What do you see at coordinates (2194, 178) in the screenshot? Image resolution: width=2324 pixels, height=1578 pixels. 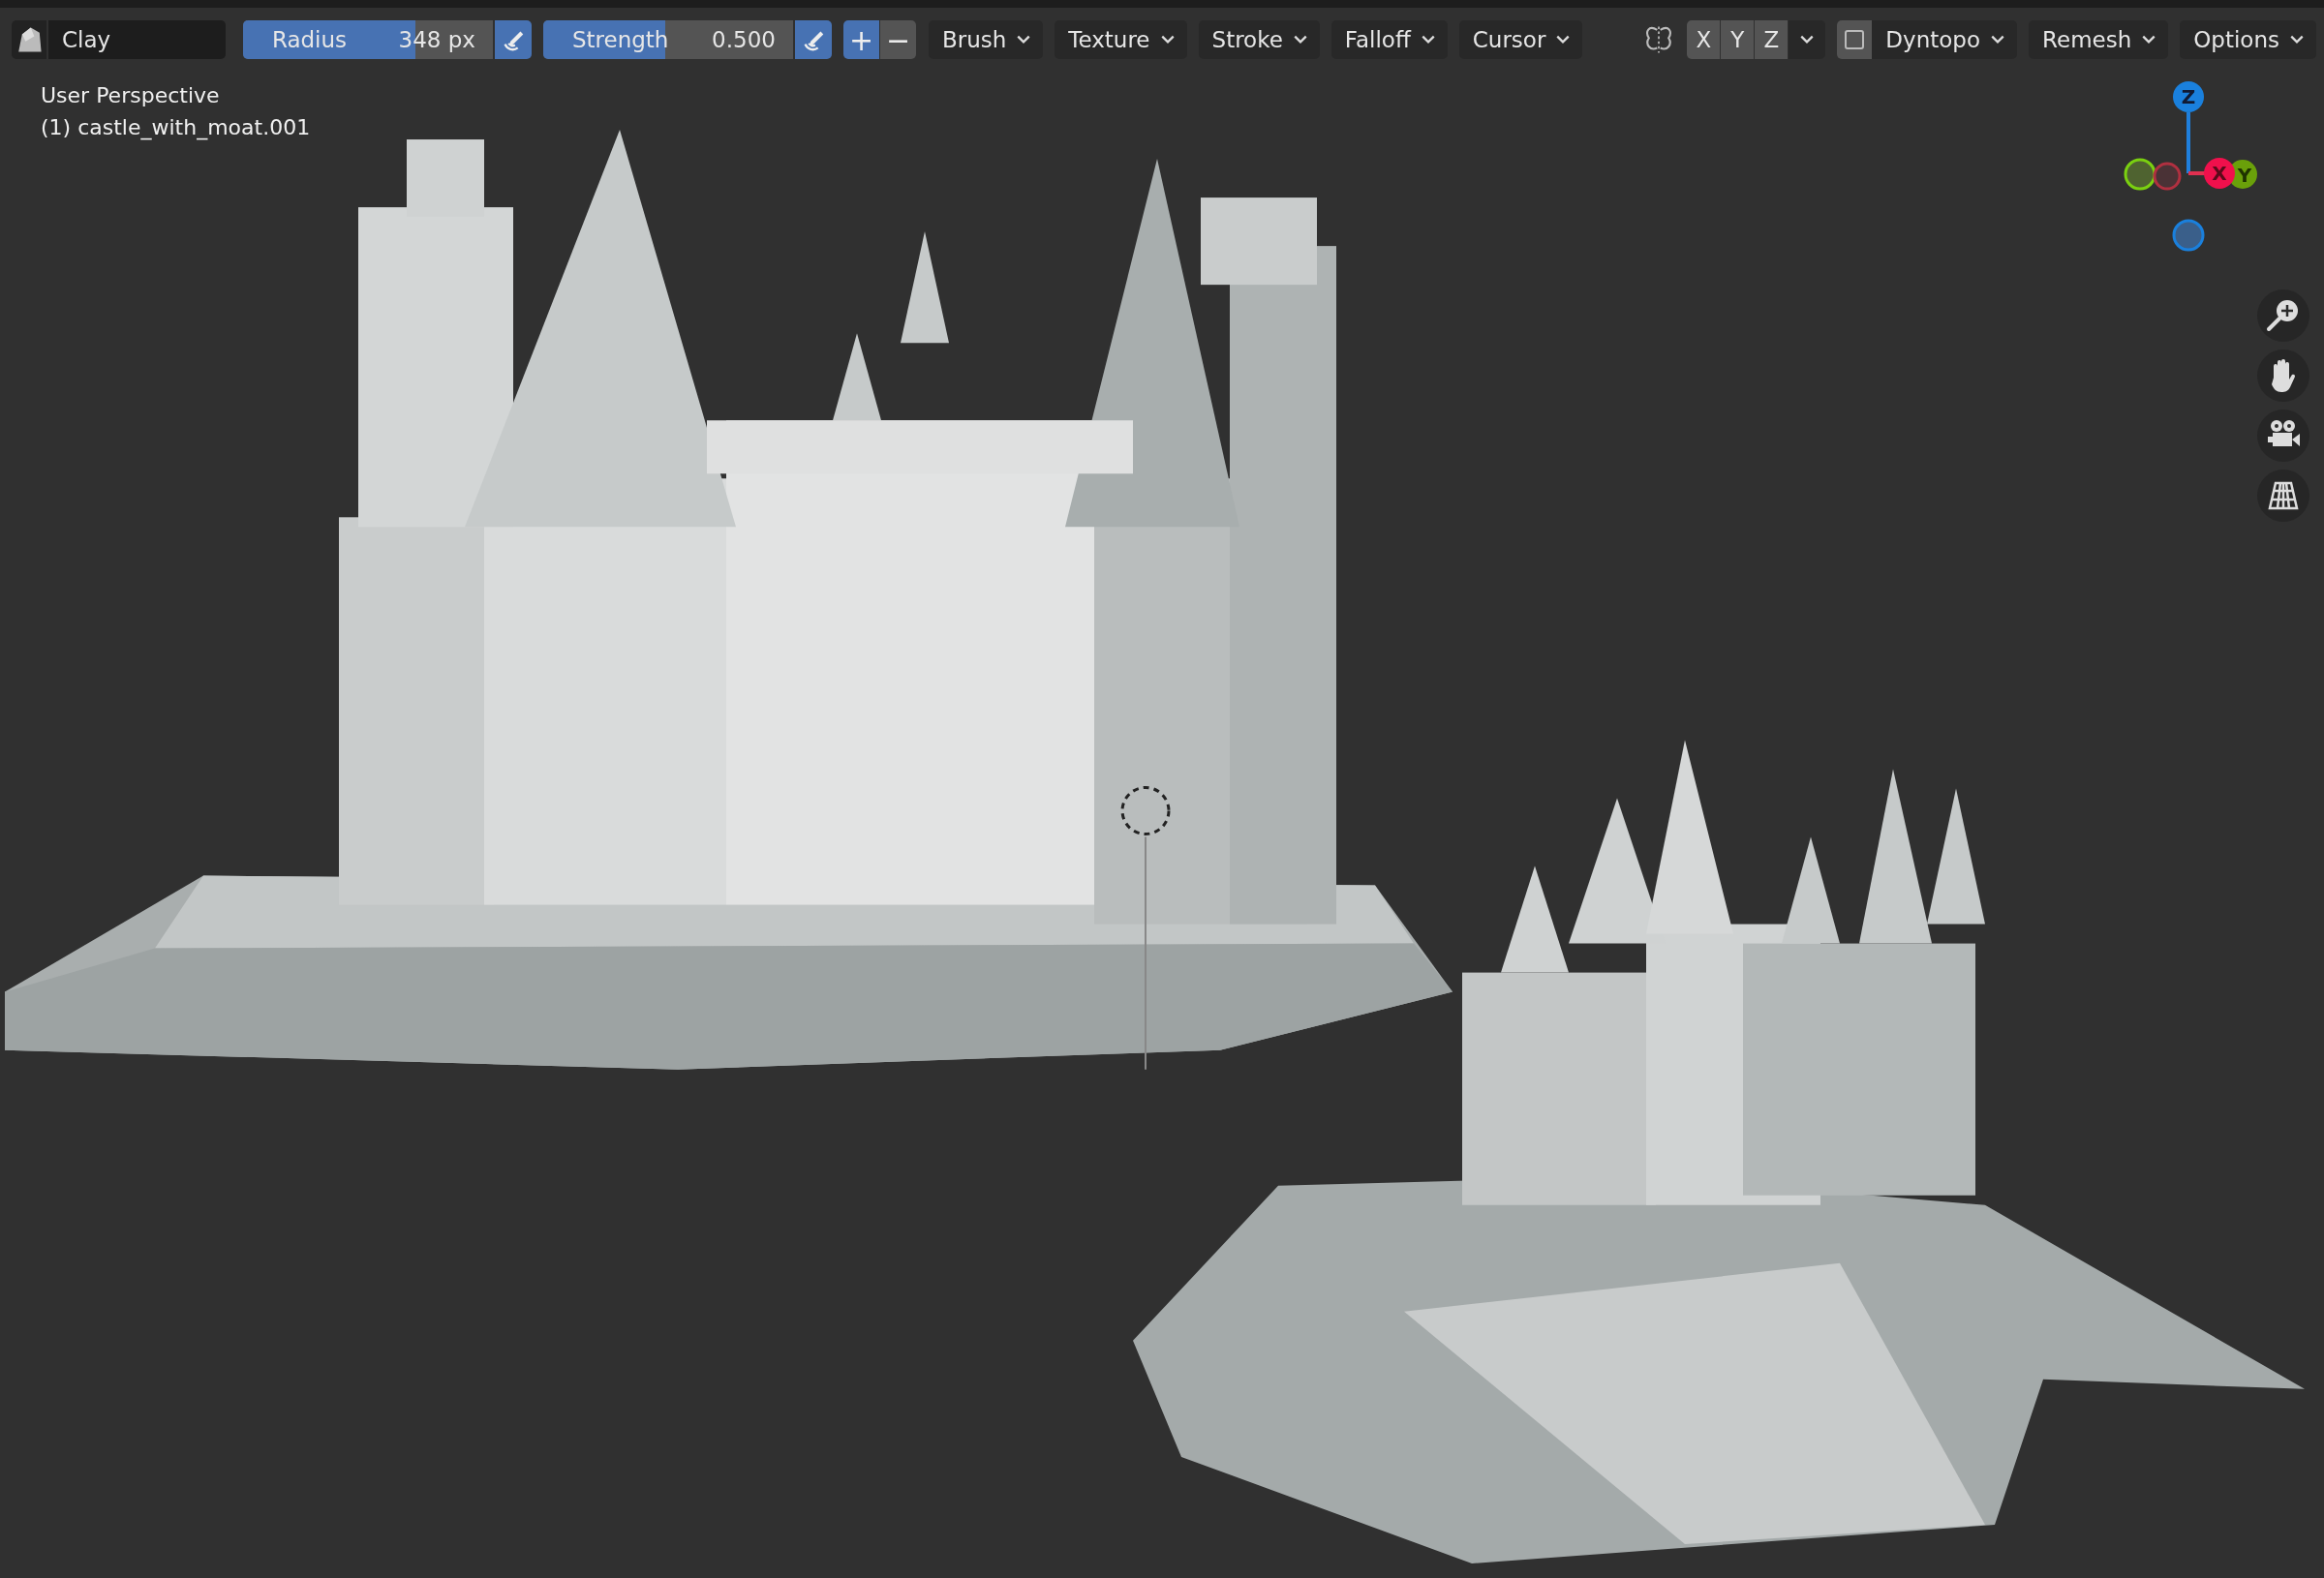 I see `axis-gizmo: Z X Y` at bounding box center [2194, 178].